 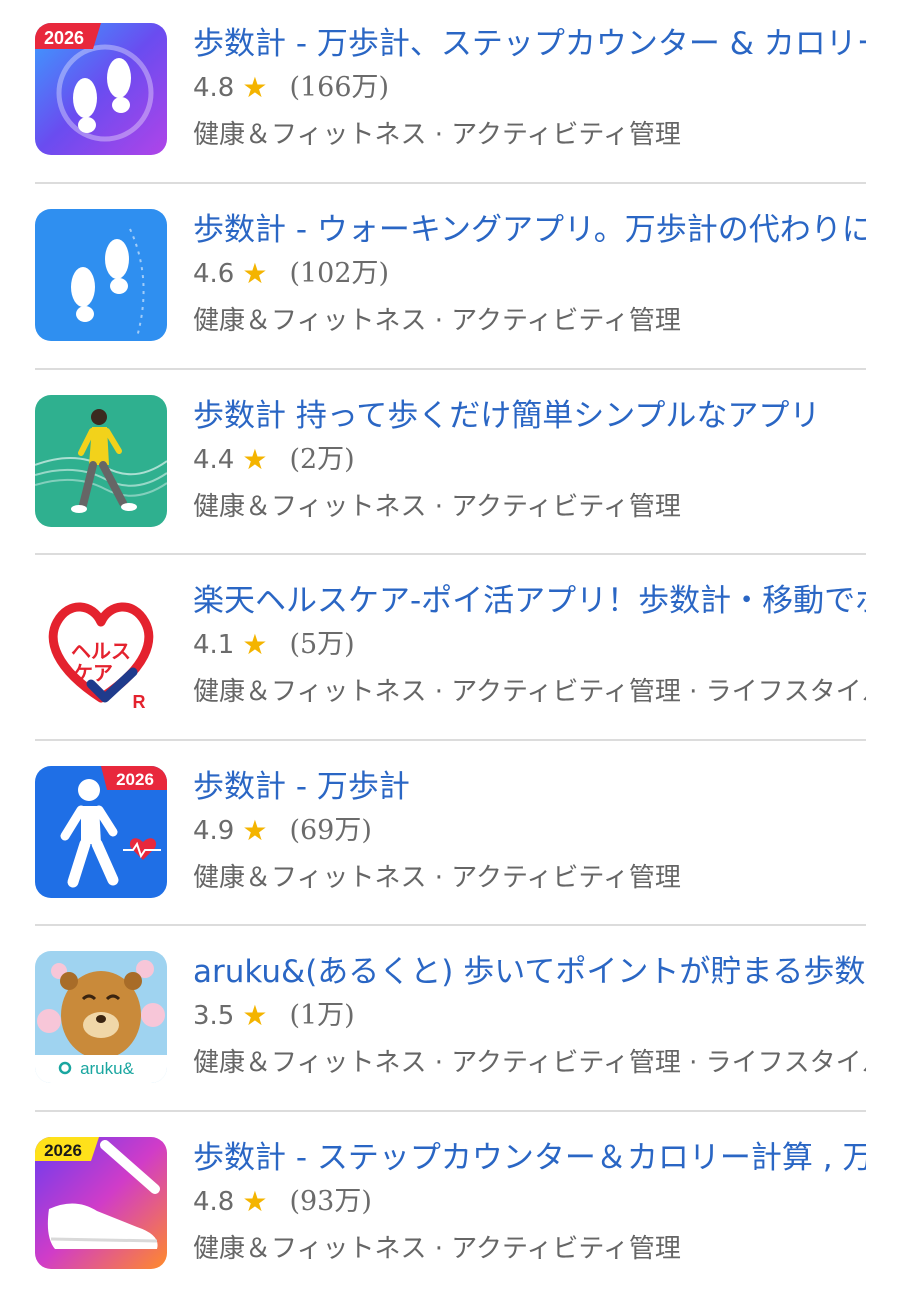 I want to click on aruku-mascot-app-icon: aruku&, so click(x=101, y=1017).